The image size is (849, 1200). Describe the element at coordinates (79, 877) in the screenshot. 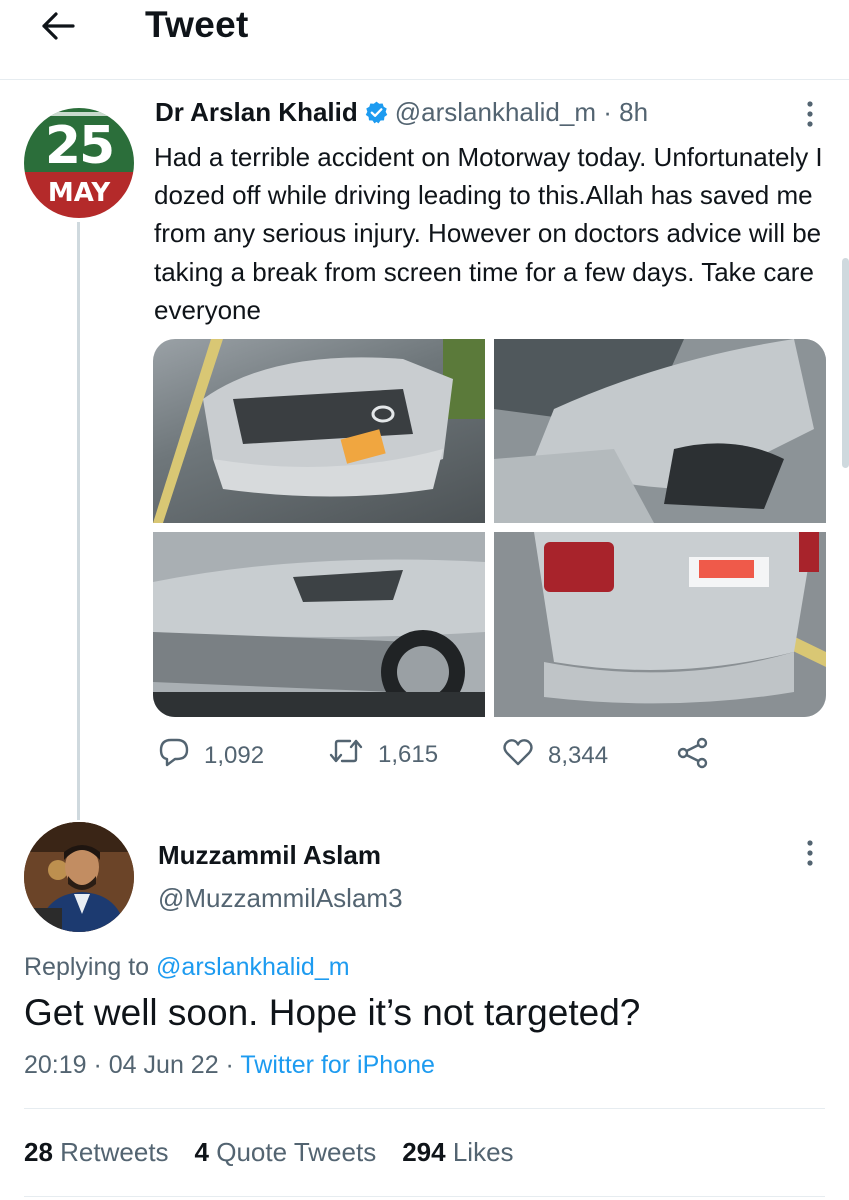

I see `avatar` at that location.